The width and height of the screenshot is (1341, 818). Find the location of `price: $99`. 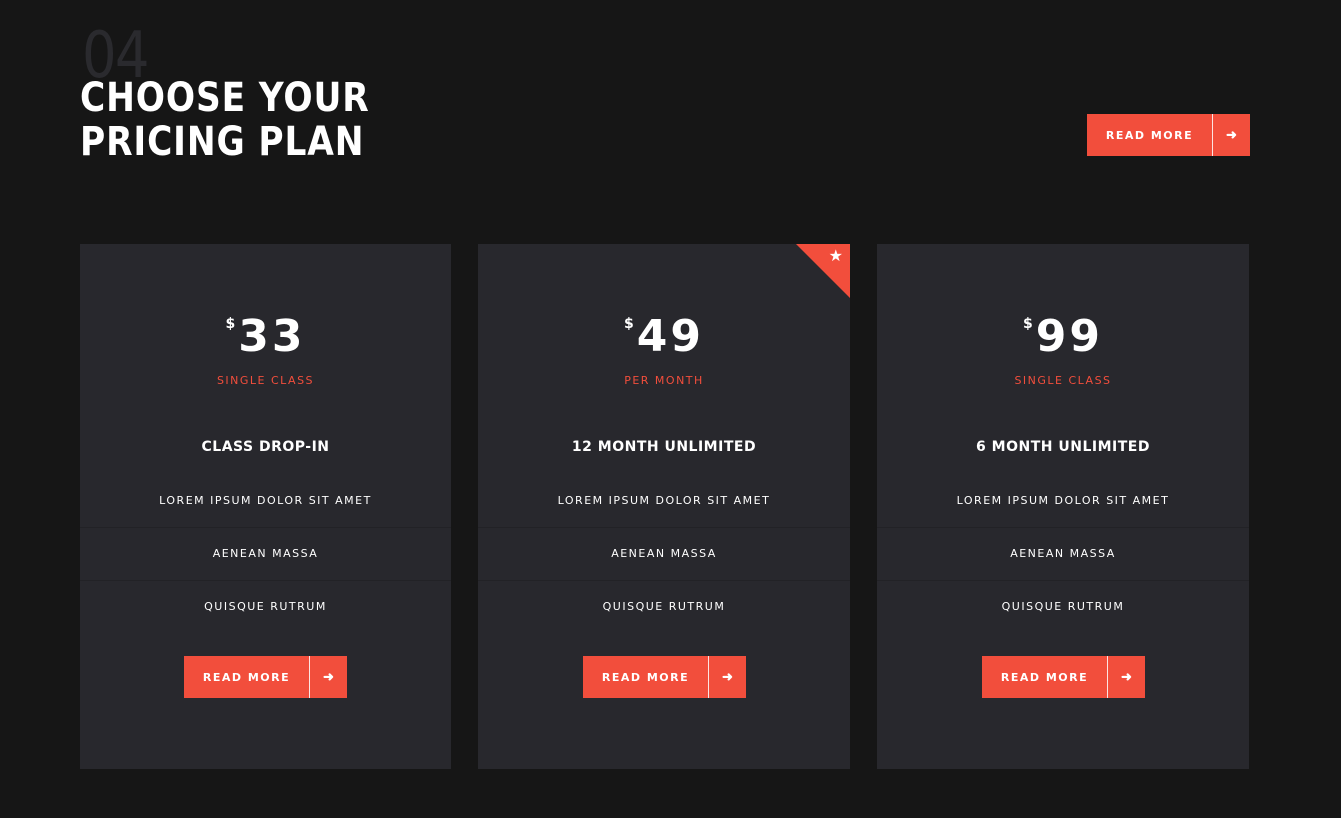

price: $99 is located at coordinates (1063, 337).